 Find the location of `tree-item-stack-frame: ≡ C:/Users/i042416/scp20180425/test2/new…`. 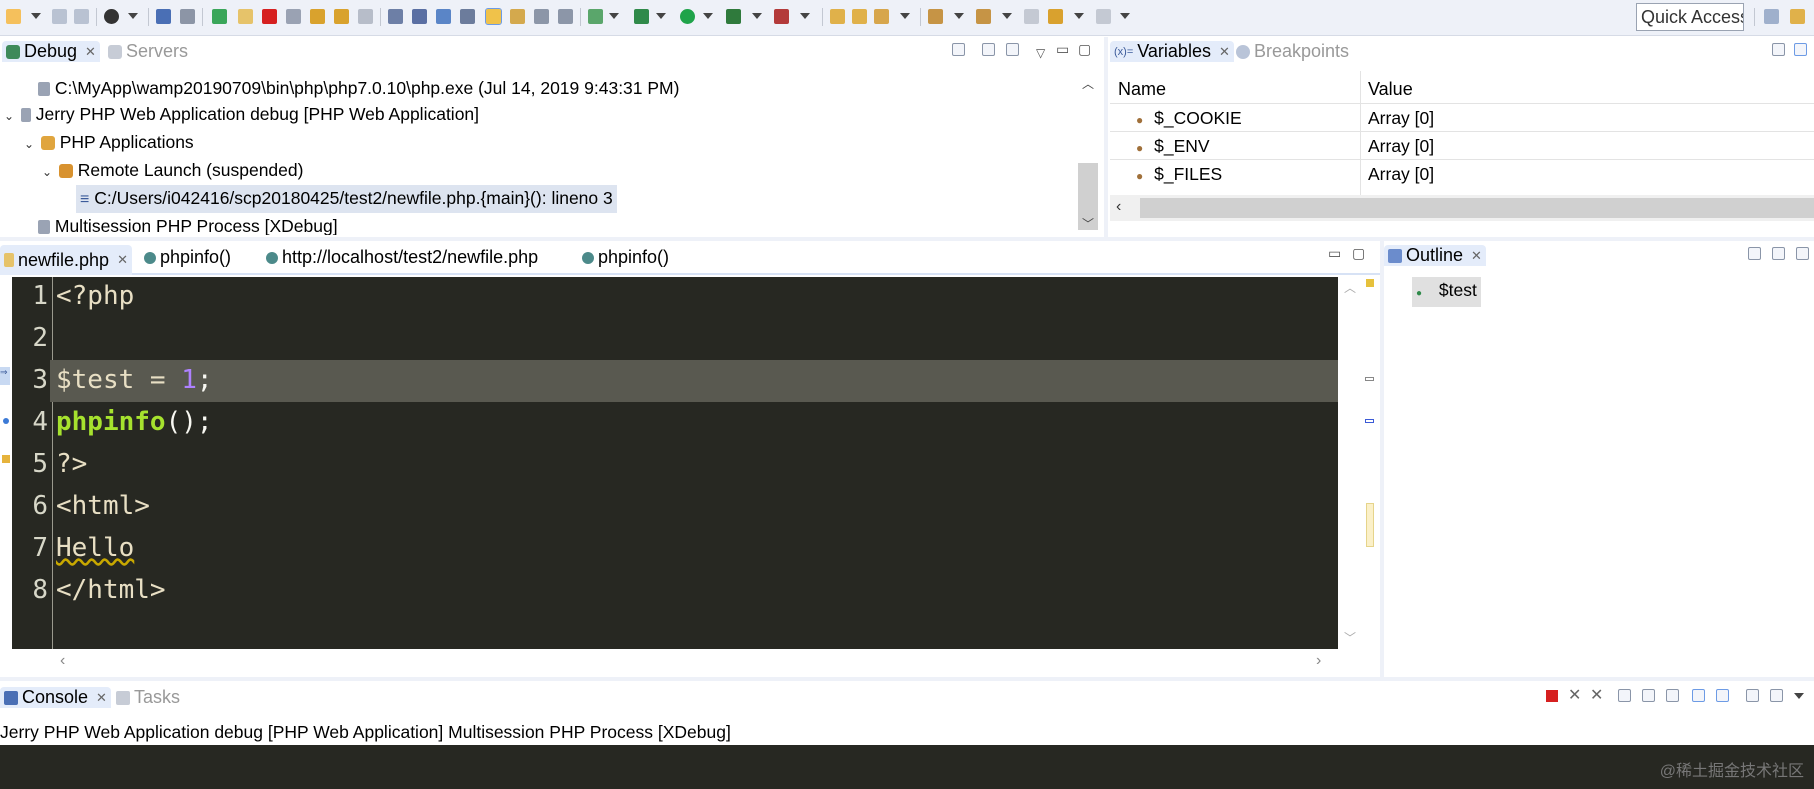

tree-item-stack-frame: ≡ C:/Users/i042416/scp20180425/test2/new… is located at coordinates (346, 199).